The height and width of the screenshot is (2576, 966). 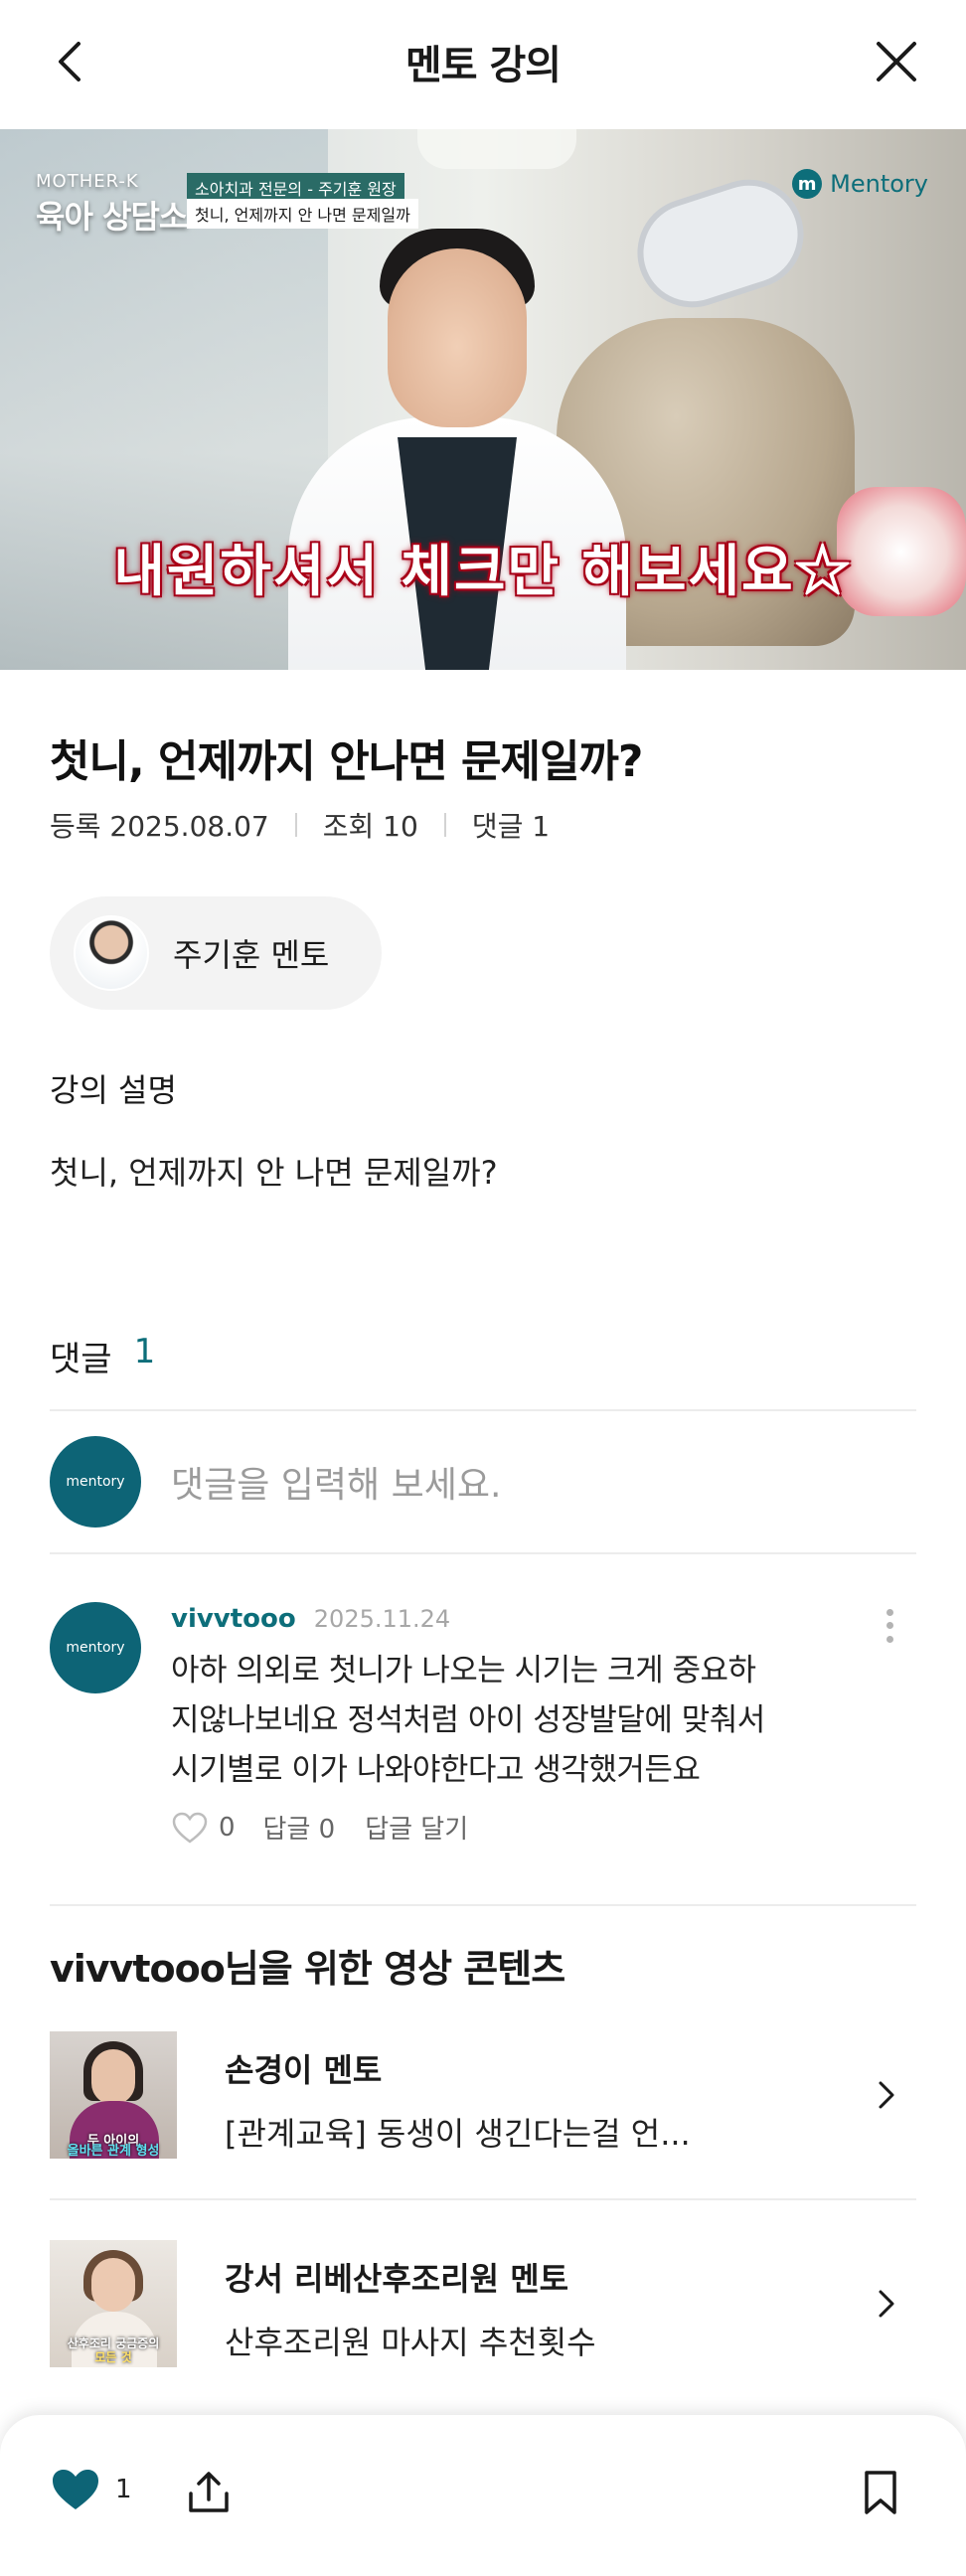 What do you see at coordinates (483, 65) in the screenshot?
I see `page-title: 멘토 강의` at bounding box center [483, 65].